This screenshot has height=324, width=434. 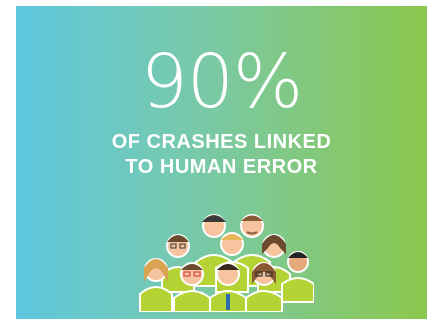 What do you see at coordinates (221, 82) in the screenshot?
I see `statistic-percentage: 90%` at bounding box center [221, 82].